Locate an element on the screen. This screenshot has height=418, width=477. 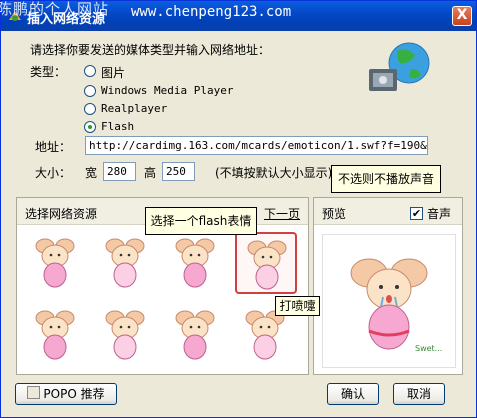
thumbnail-bunny-tennis is located at coordinates (196, 263).